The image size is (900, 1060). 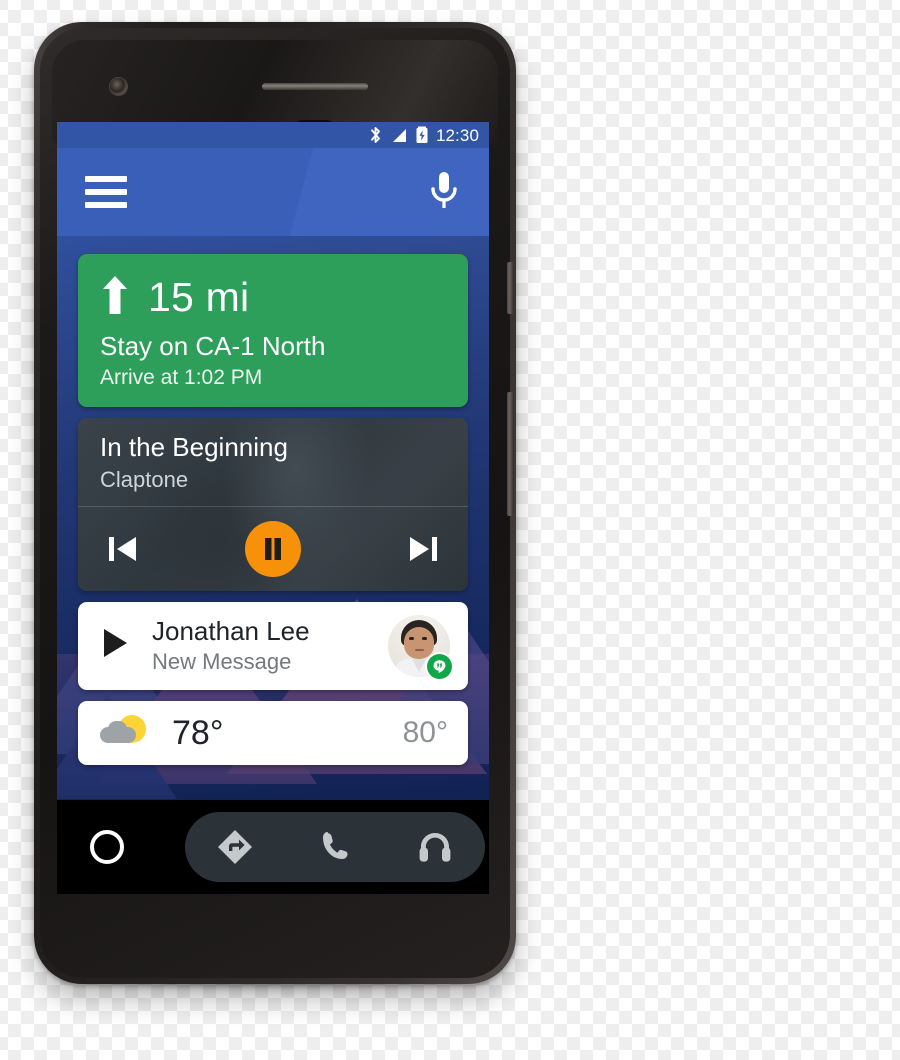 What do you see at coordinates (273, 732) in the screenshot?
I see `weather-card: 78° 80°` at bounding box center [273, 732].